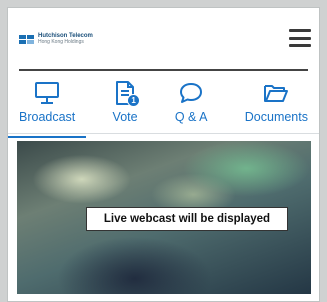  What do you see at coordinates (276, 93) in the screenshot?
I see `folder-icon` at bounding box center [276, 93].